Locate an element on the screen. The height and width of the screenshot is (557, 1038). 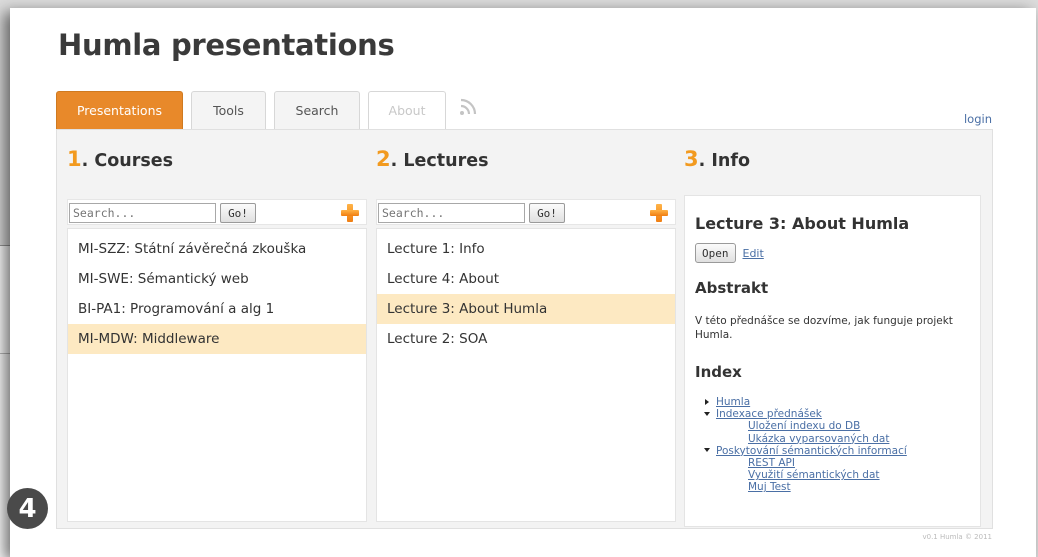
expand-arrow-icon is located at coordinates (707, 402).